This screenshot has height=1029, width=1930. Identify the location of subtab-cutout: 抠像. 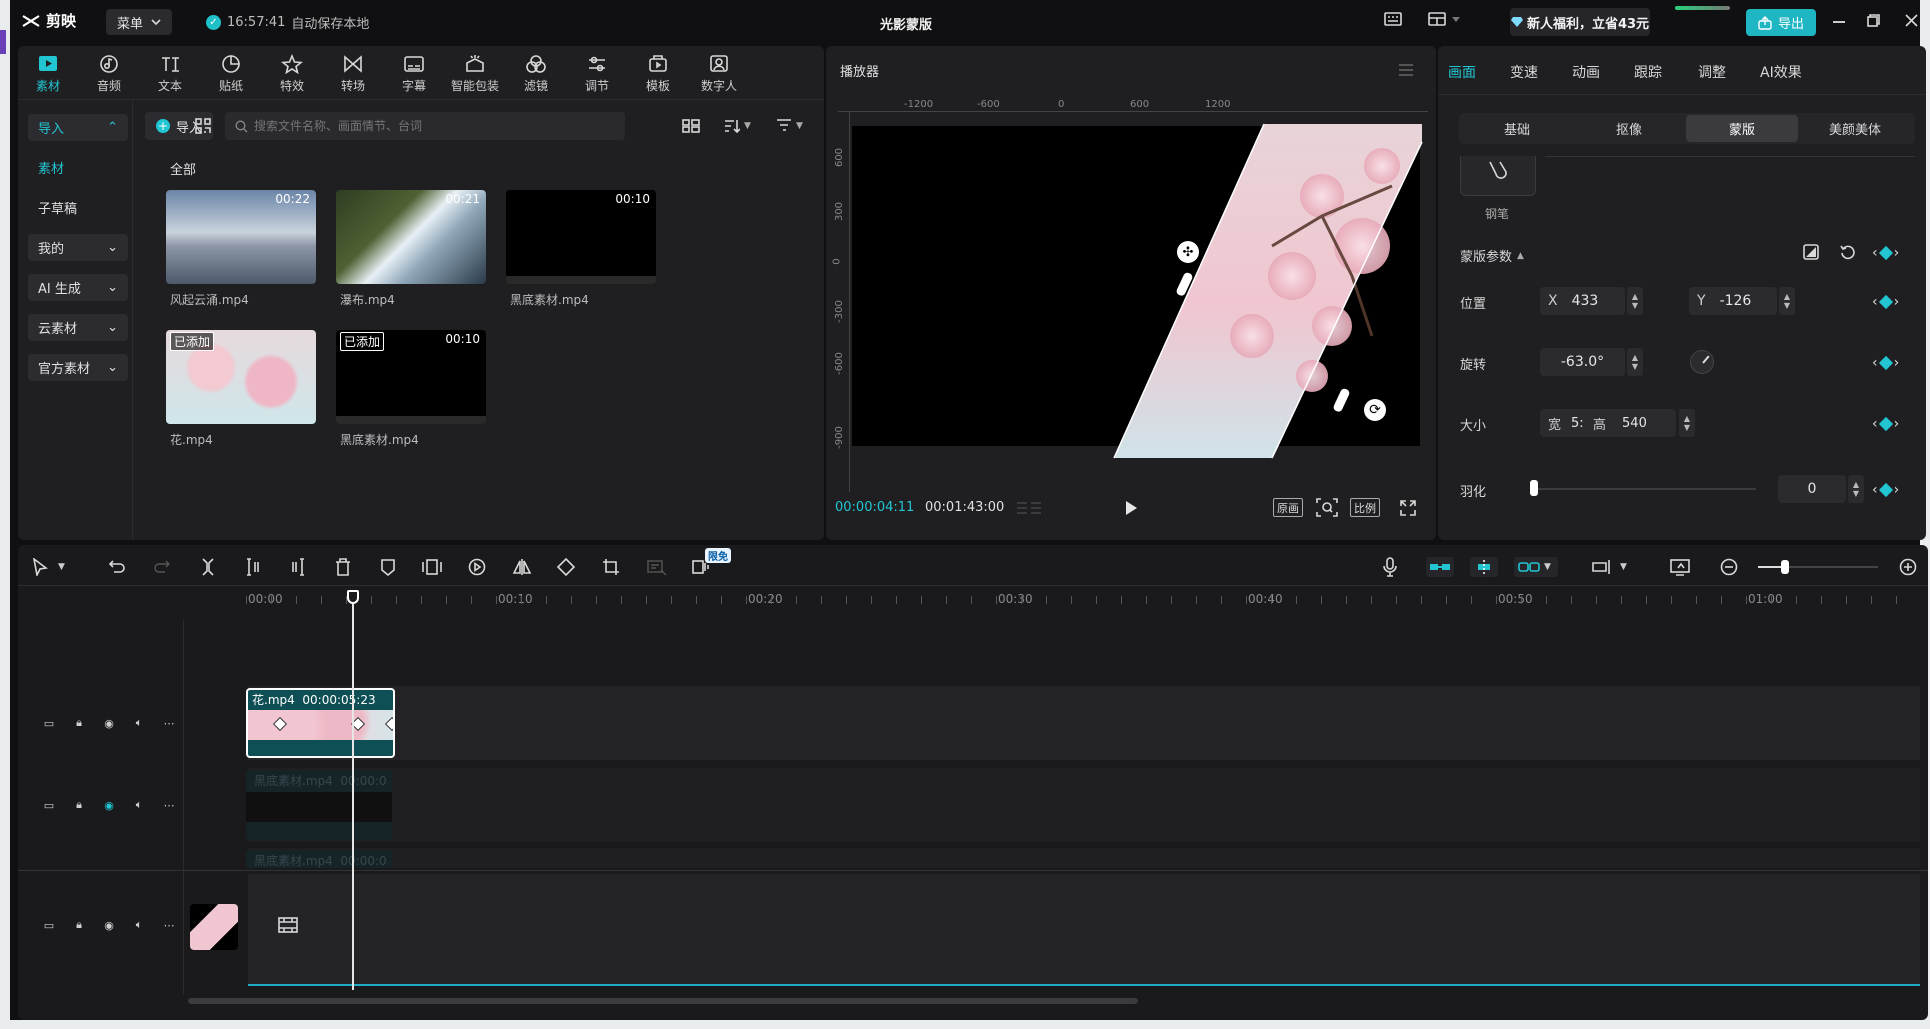
(1629, 128).